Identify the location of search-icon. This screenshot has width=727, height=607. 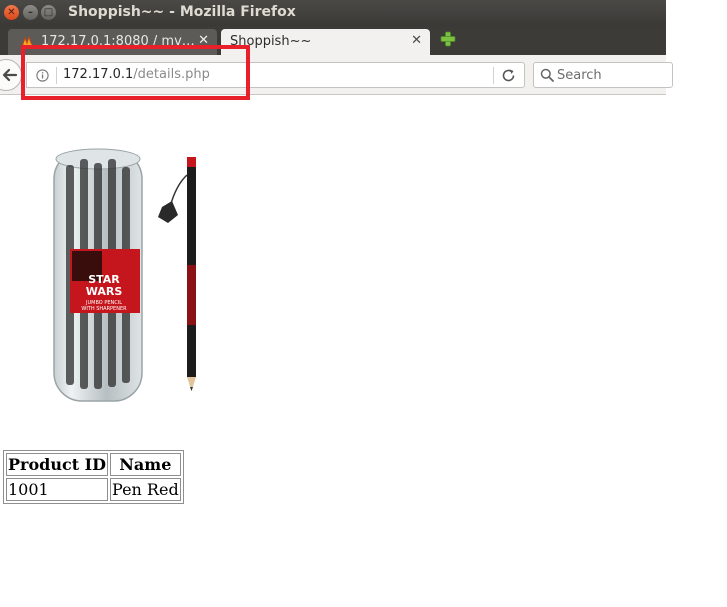
(547, 75).